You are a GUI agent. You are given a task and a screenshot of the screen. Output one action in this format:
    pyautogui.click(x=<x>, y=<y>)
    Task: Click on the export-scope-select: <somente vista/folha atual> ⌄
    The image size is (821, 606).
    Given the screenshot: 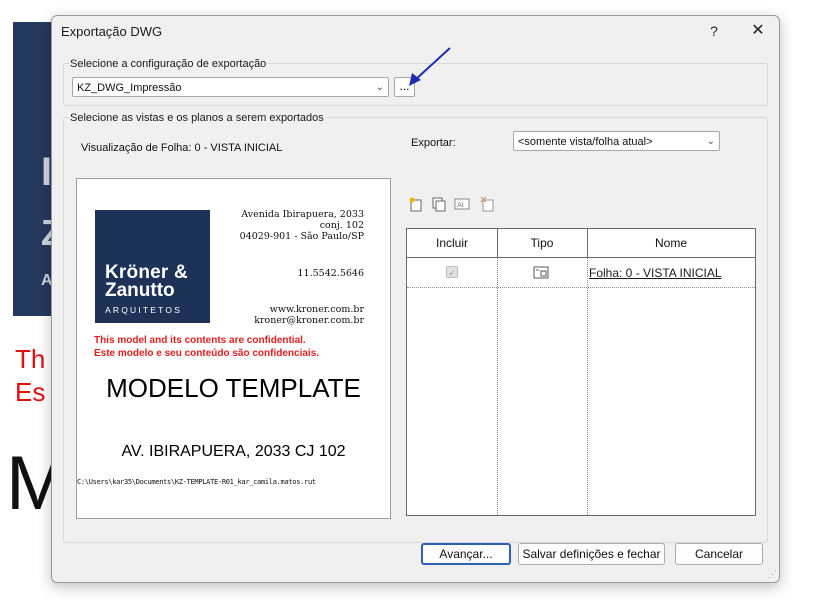 What is the action you would take?
    pyautogui.click(x=616, y=141)
    